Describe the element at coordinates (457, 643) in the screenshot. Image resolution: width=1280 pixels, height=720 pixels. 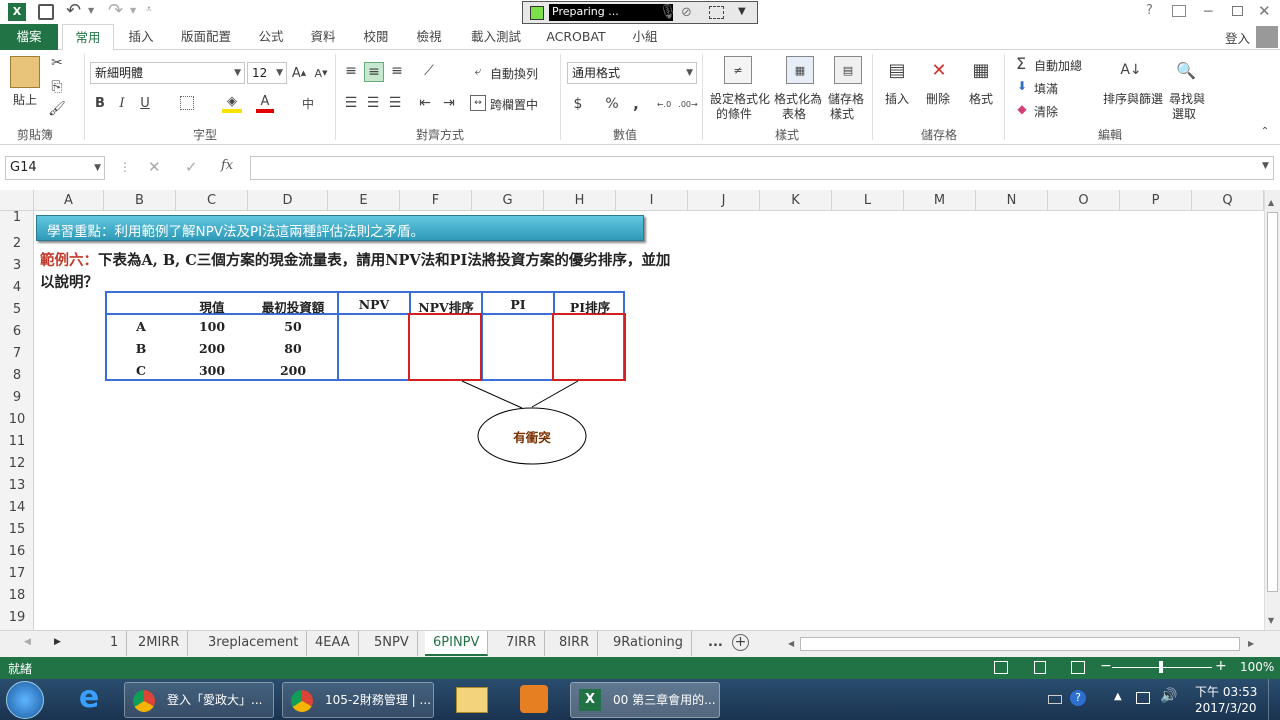
I see `sheet-tab-5: 6PINPV` at that location.